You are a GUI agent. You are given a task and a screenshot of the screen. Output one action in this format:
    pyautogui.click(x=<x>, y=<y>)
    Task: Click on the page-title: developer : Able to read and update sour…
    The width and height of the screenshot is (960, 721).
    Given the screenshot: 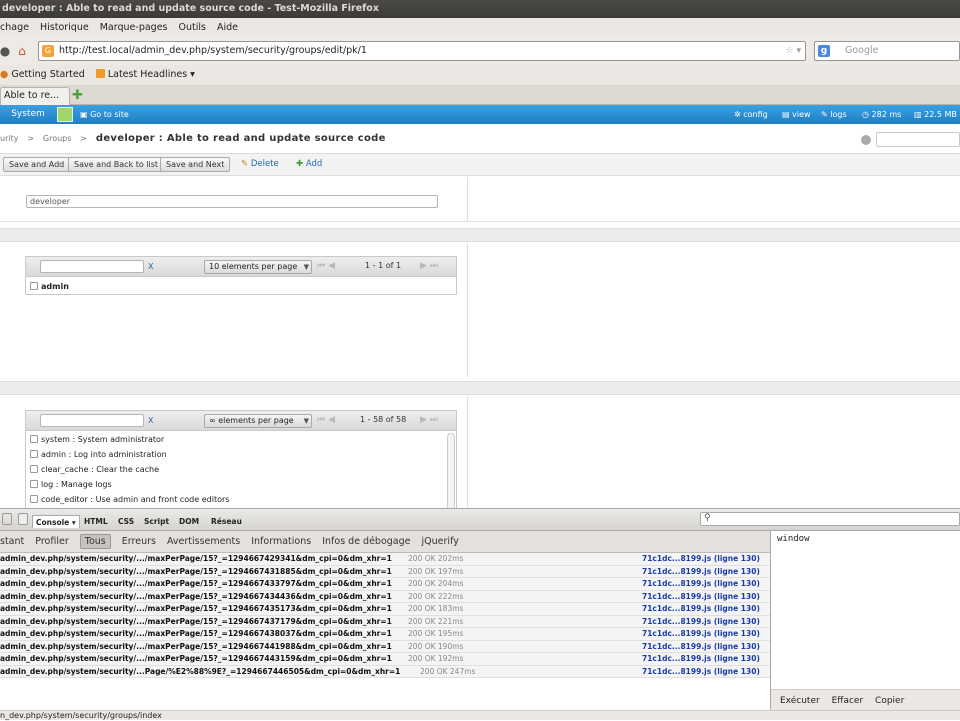 What is the action you would take?
    pyautogui.click(x=240, y=138)
    